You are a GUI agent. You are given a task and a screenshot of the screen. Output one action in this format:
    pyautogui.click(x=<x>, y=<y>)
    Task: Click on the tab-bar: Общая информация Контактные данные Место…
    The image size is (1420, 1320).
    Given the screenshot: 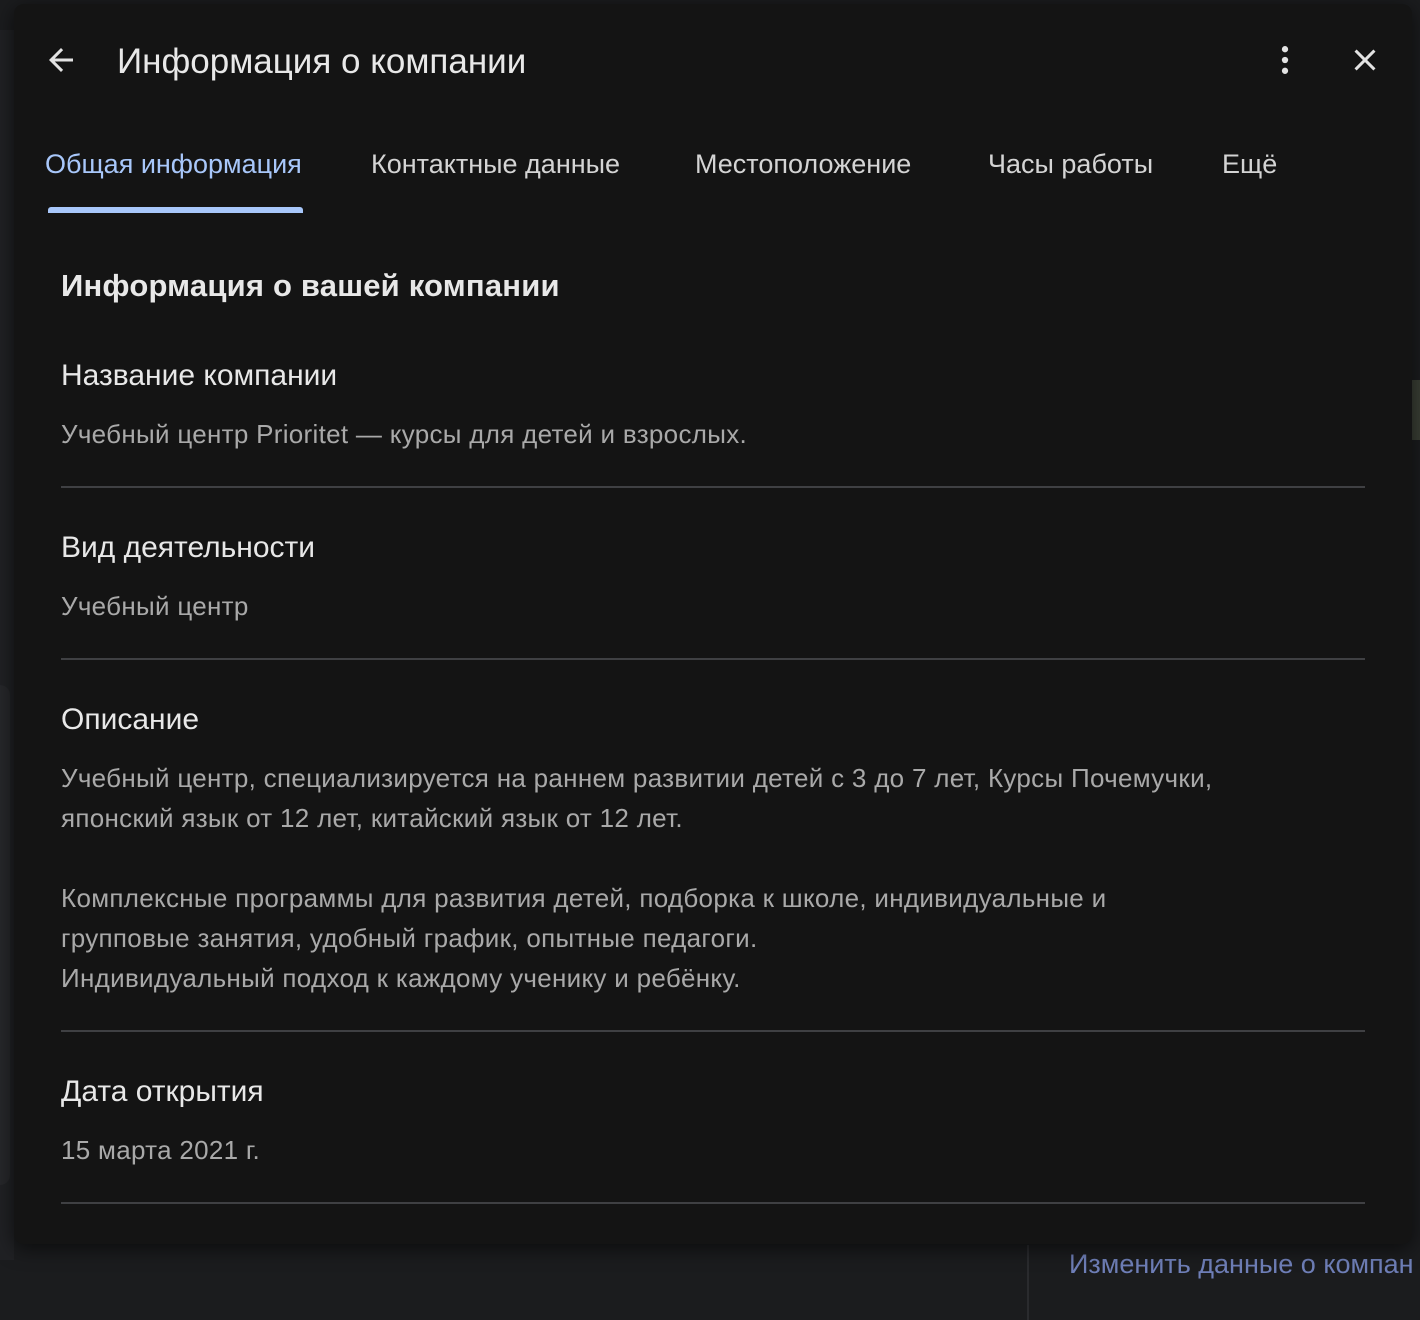 What is the action you would take?
    pyautogui.click(x=713, y=174)
    